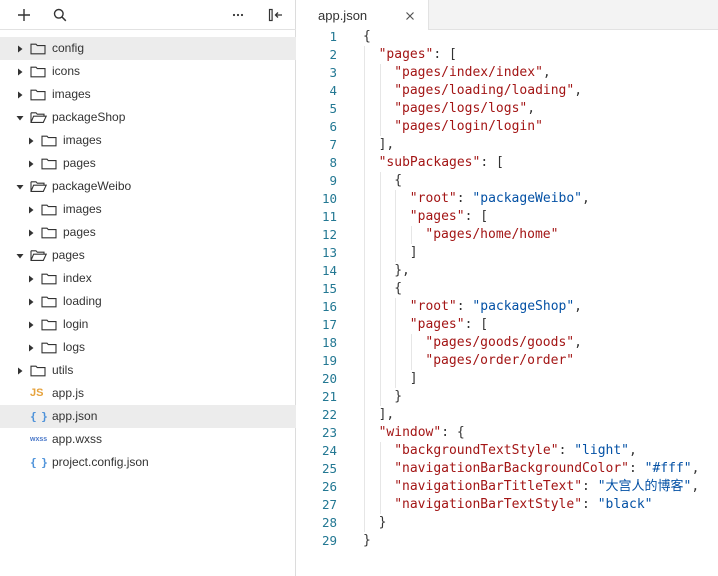 The image size is (718, 576). Describe the element at coordinates (148, 48) in the screenshot. I see `tree-folder: config` at that location.